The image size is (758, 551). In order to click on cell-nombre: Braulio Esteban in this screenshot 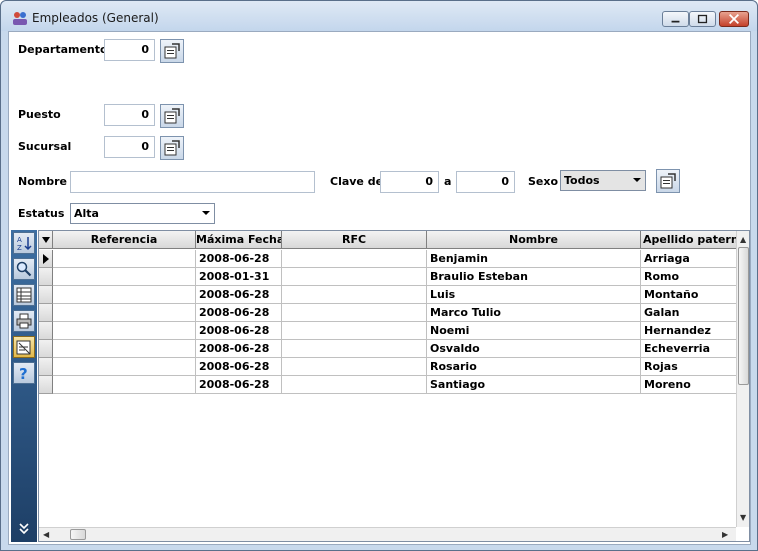, I will do `click(534, 277)`.